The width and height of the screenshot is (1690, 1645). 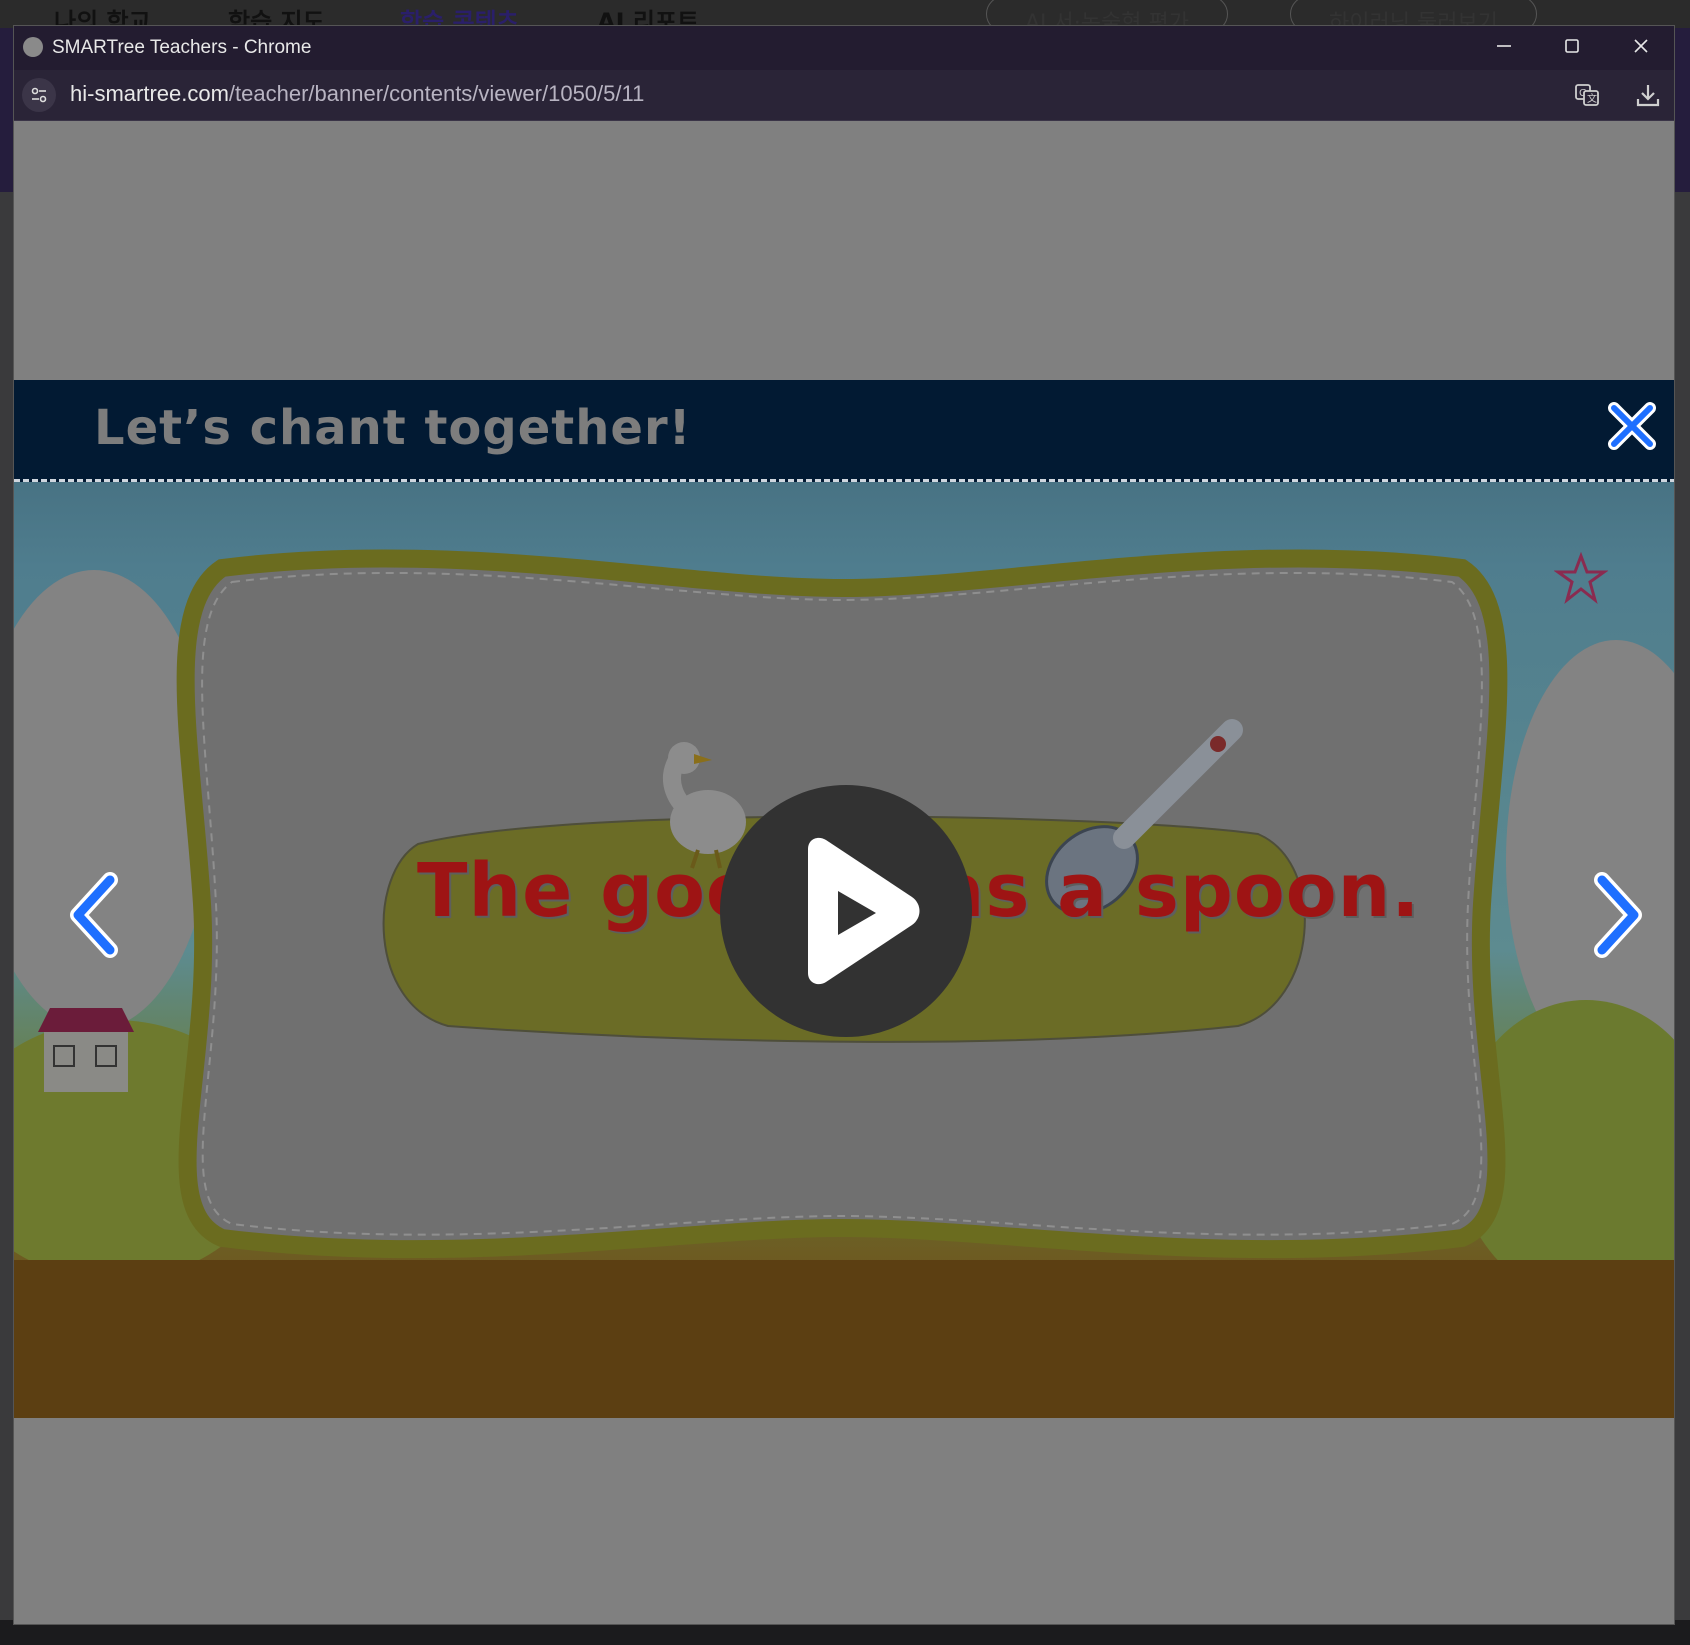 I want to click on minimize-icon, so click(x=1504, y=46).